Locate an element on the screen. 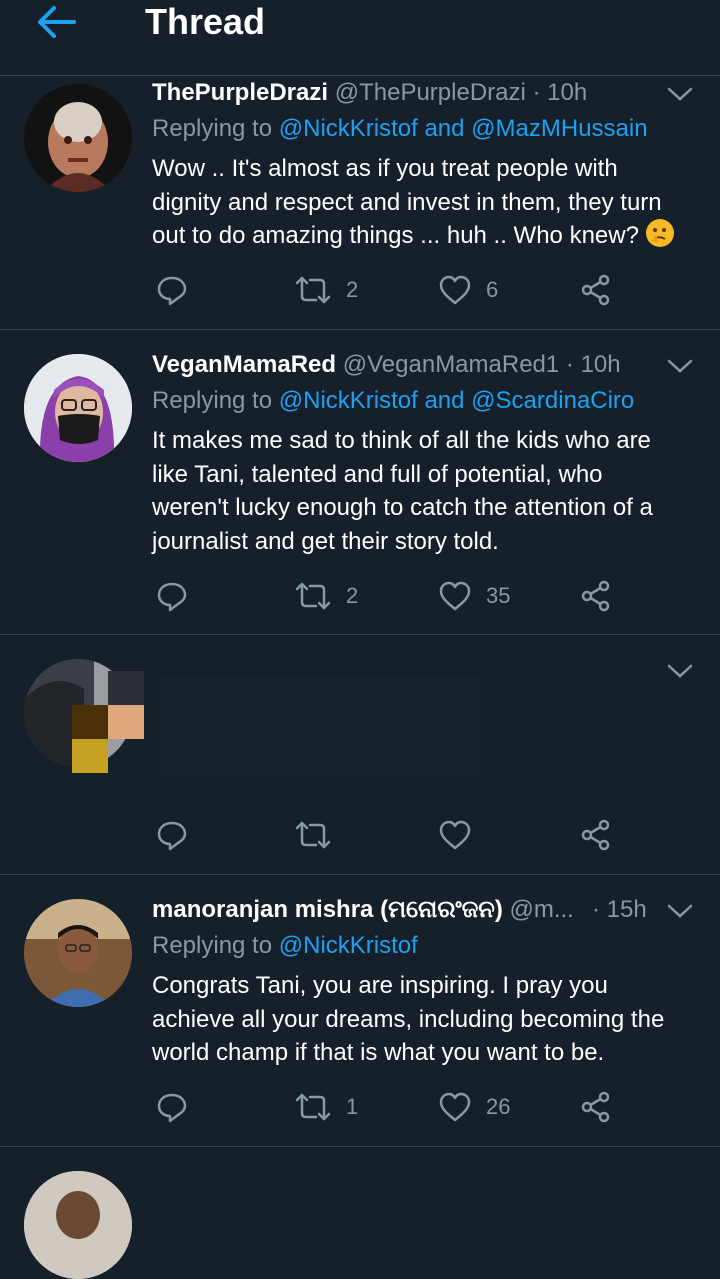 This screenshot has height=1279, width=720. display-name: manoranjan mishra (ମନୋରଂଜନ) is located at coordinates (327, 909).